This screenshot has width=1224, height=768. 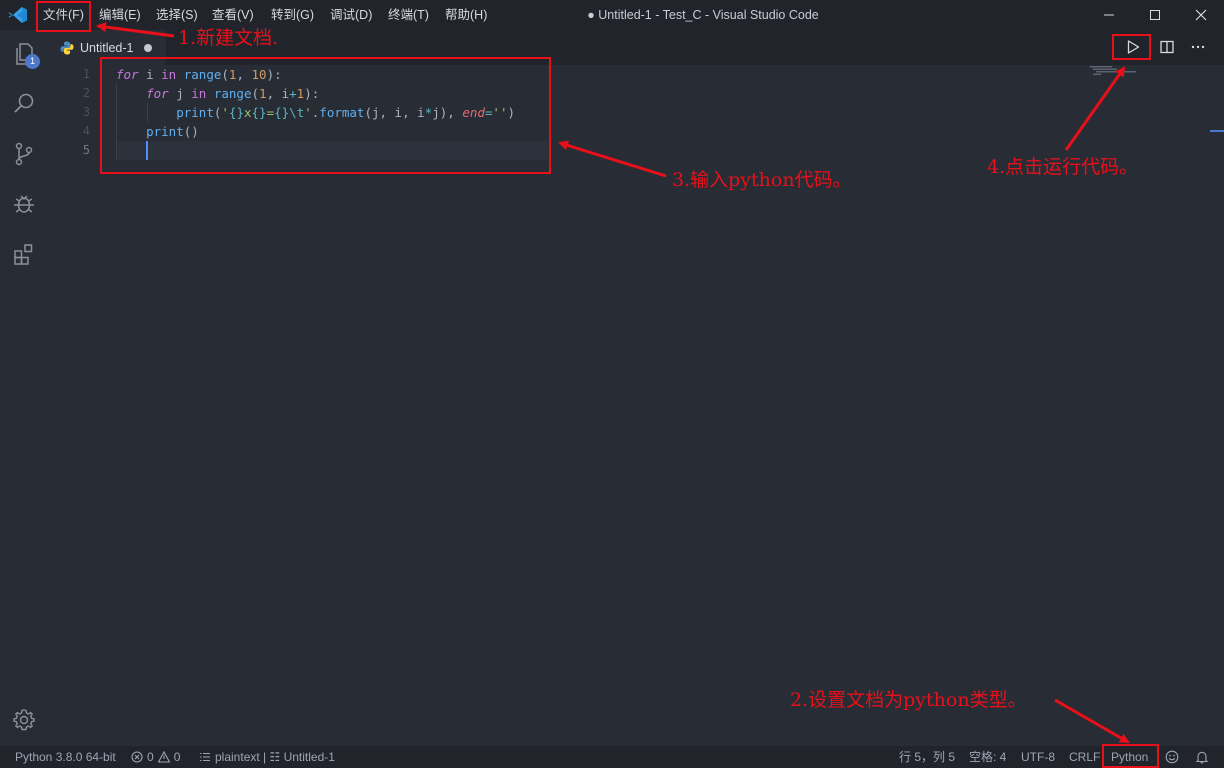 What do you see at coordinates (150, 757) in the screenshot?
I see `error-count: 0` at bounding box center [150, 757].